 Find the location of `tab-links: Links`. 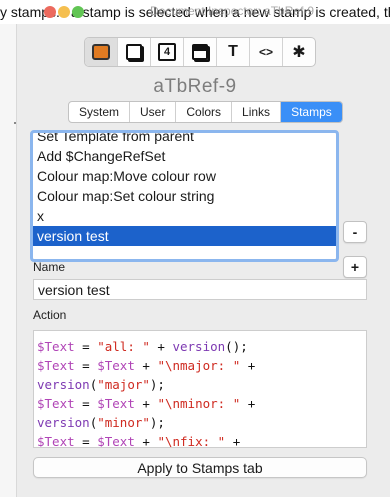

tab-links: Links is located at coordinates (257, 112).